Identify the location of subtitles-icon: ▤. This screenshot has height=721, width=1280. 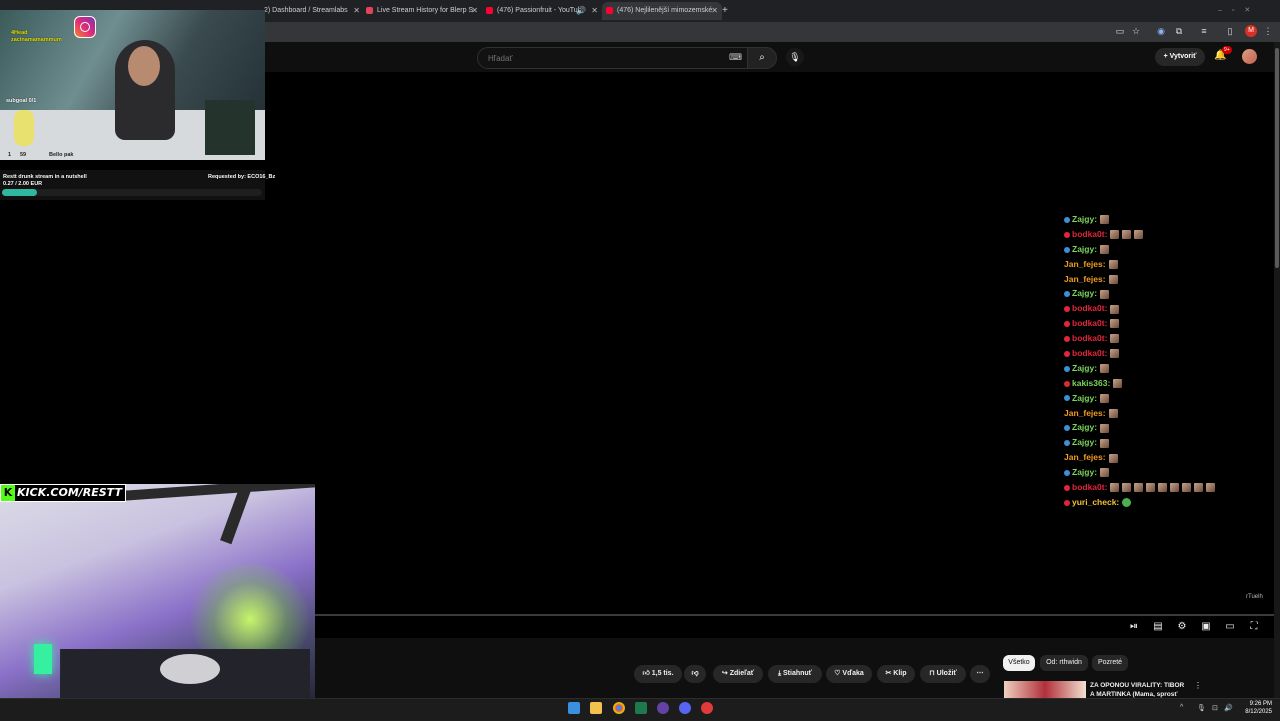
(1158, 627).